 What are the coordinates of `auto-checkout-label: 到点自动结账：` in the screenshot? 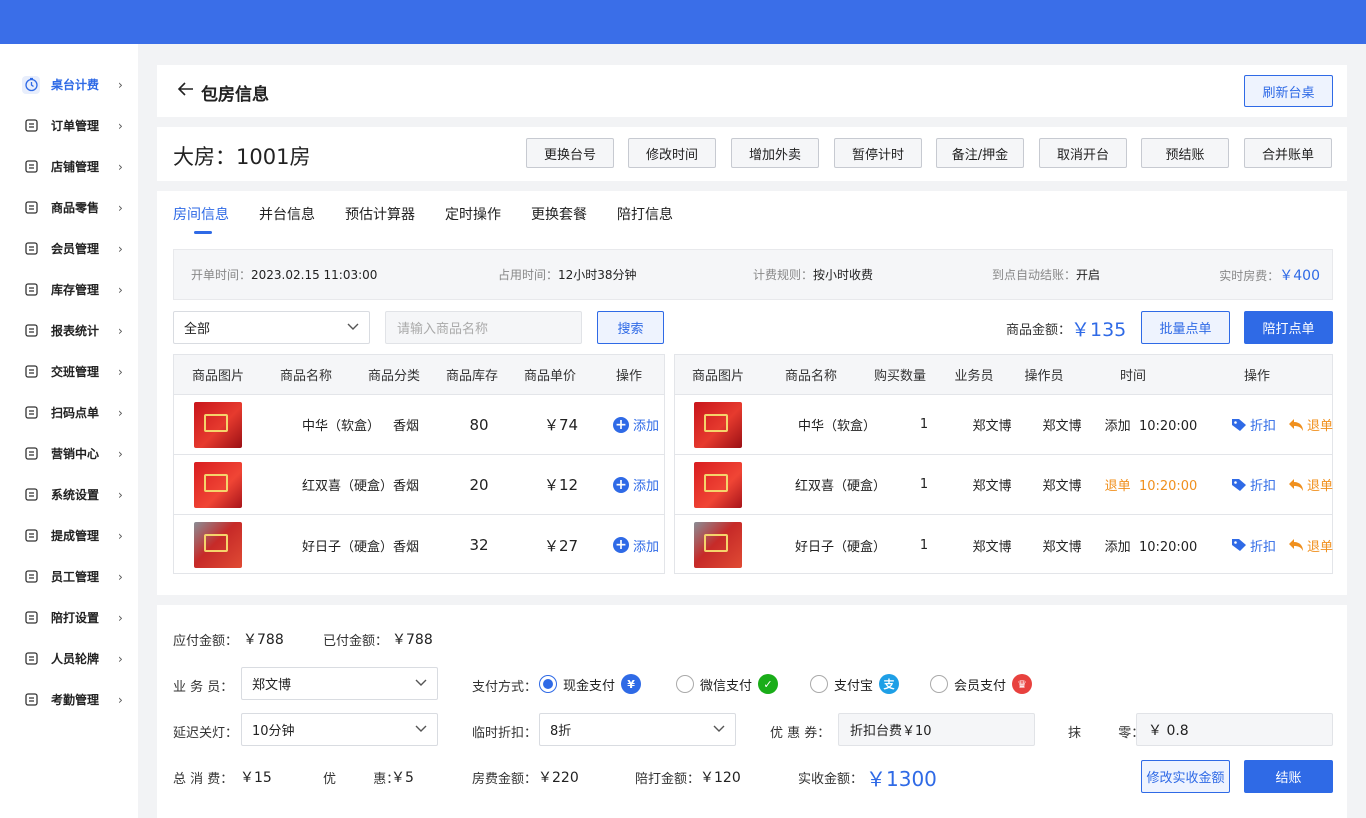 It's located at (1034, 275).